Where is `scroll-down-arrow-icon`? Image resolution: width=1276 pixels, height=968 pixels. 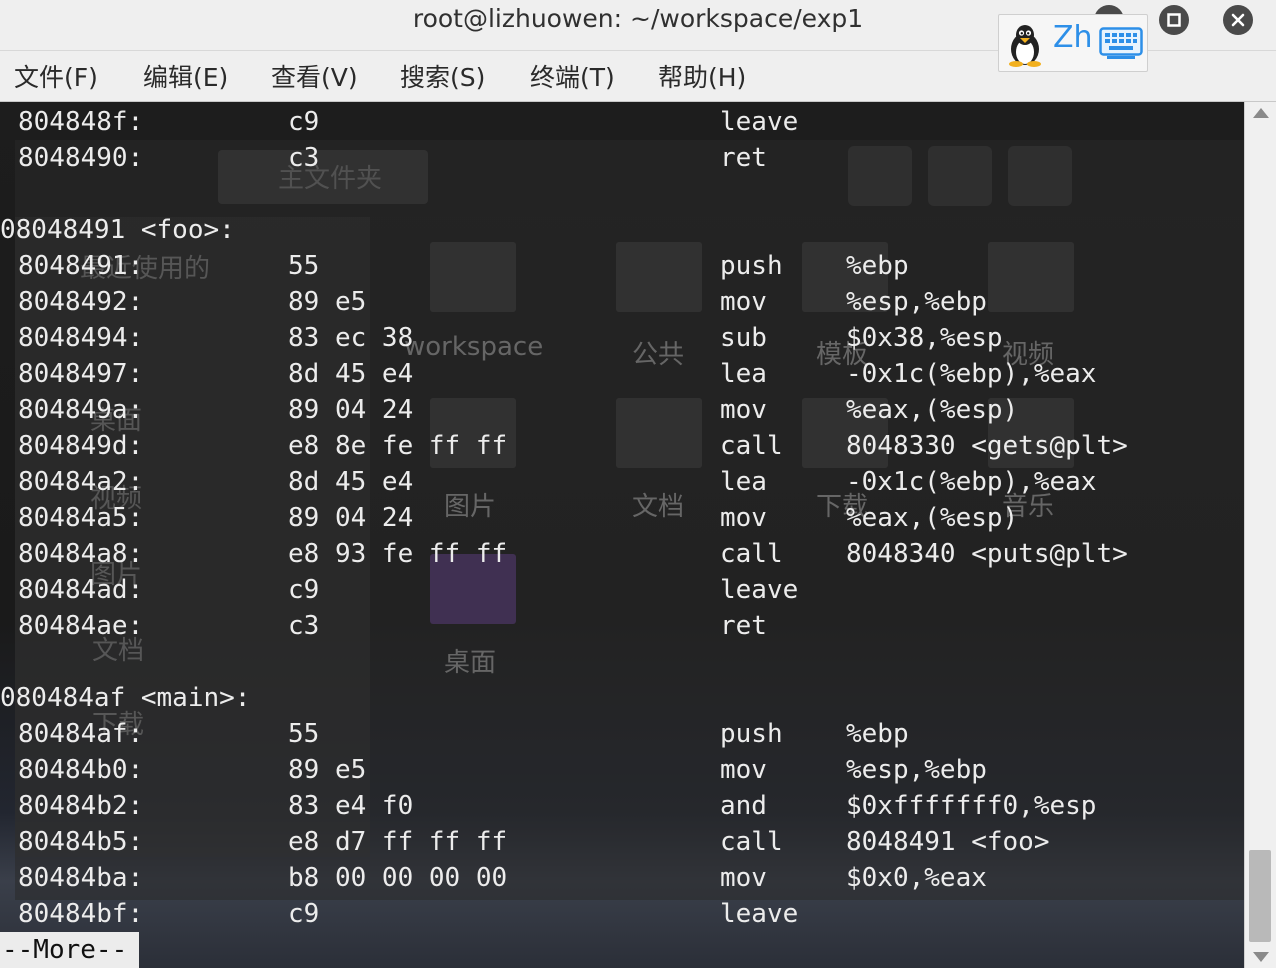 scroll-down-arrow-icon is located at coordinates (1261, 957).